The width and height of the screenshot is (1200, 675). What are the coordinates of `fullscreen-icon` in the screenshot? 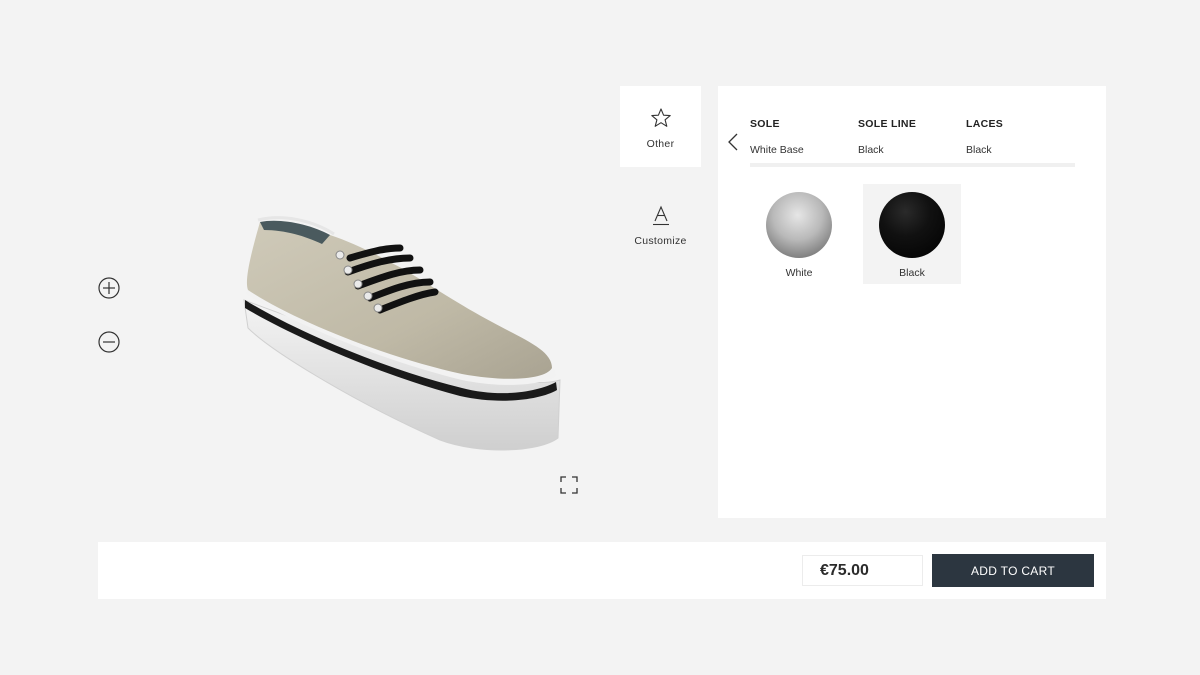 It's located at (569, 485).